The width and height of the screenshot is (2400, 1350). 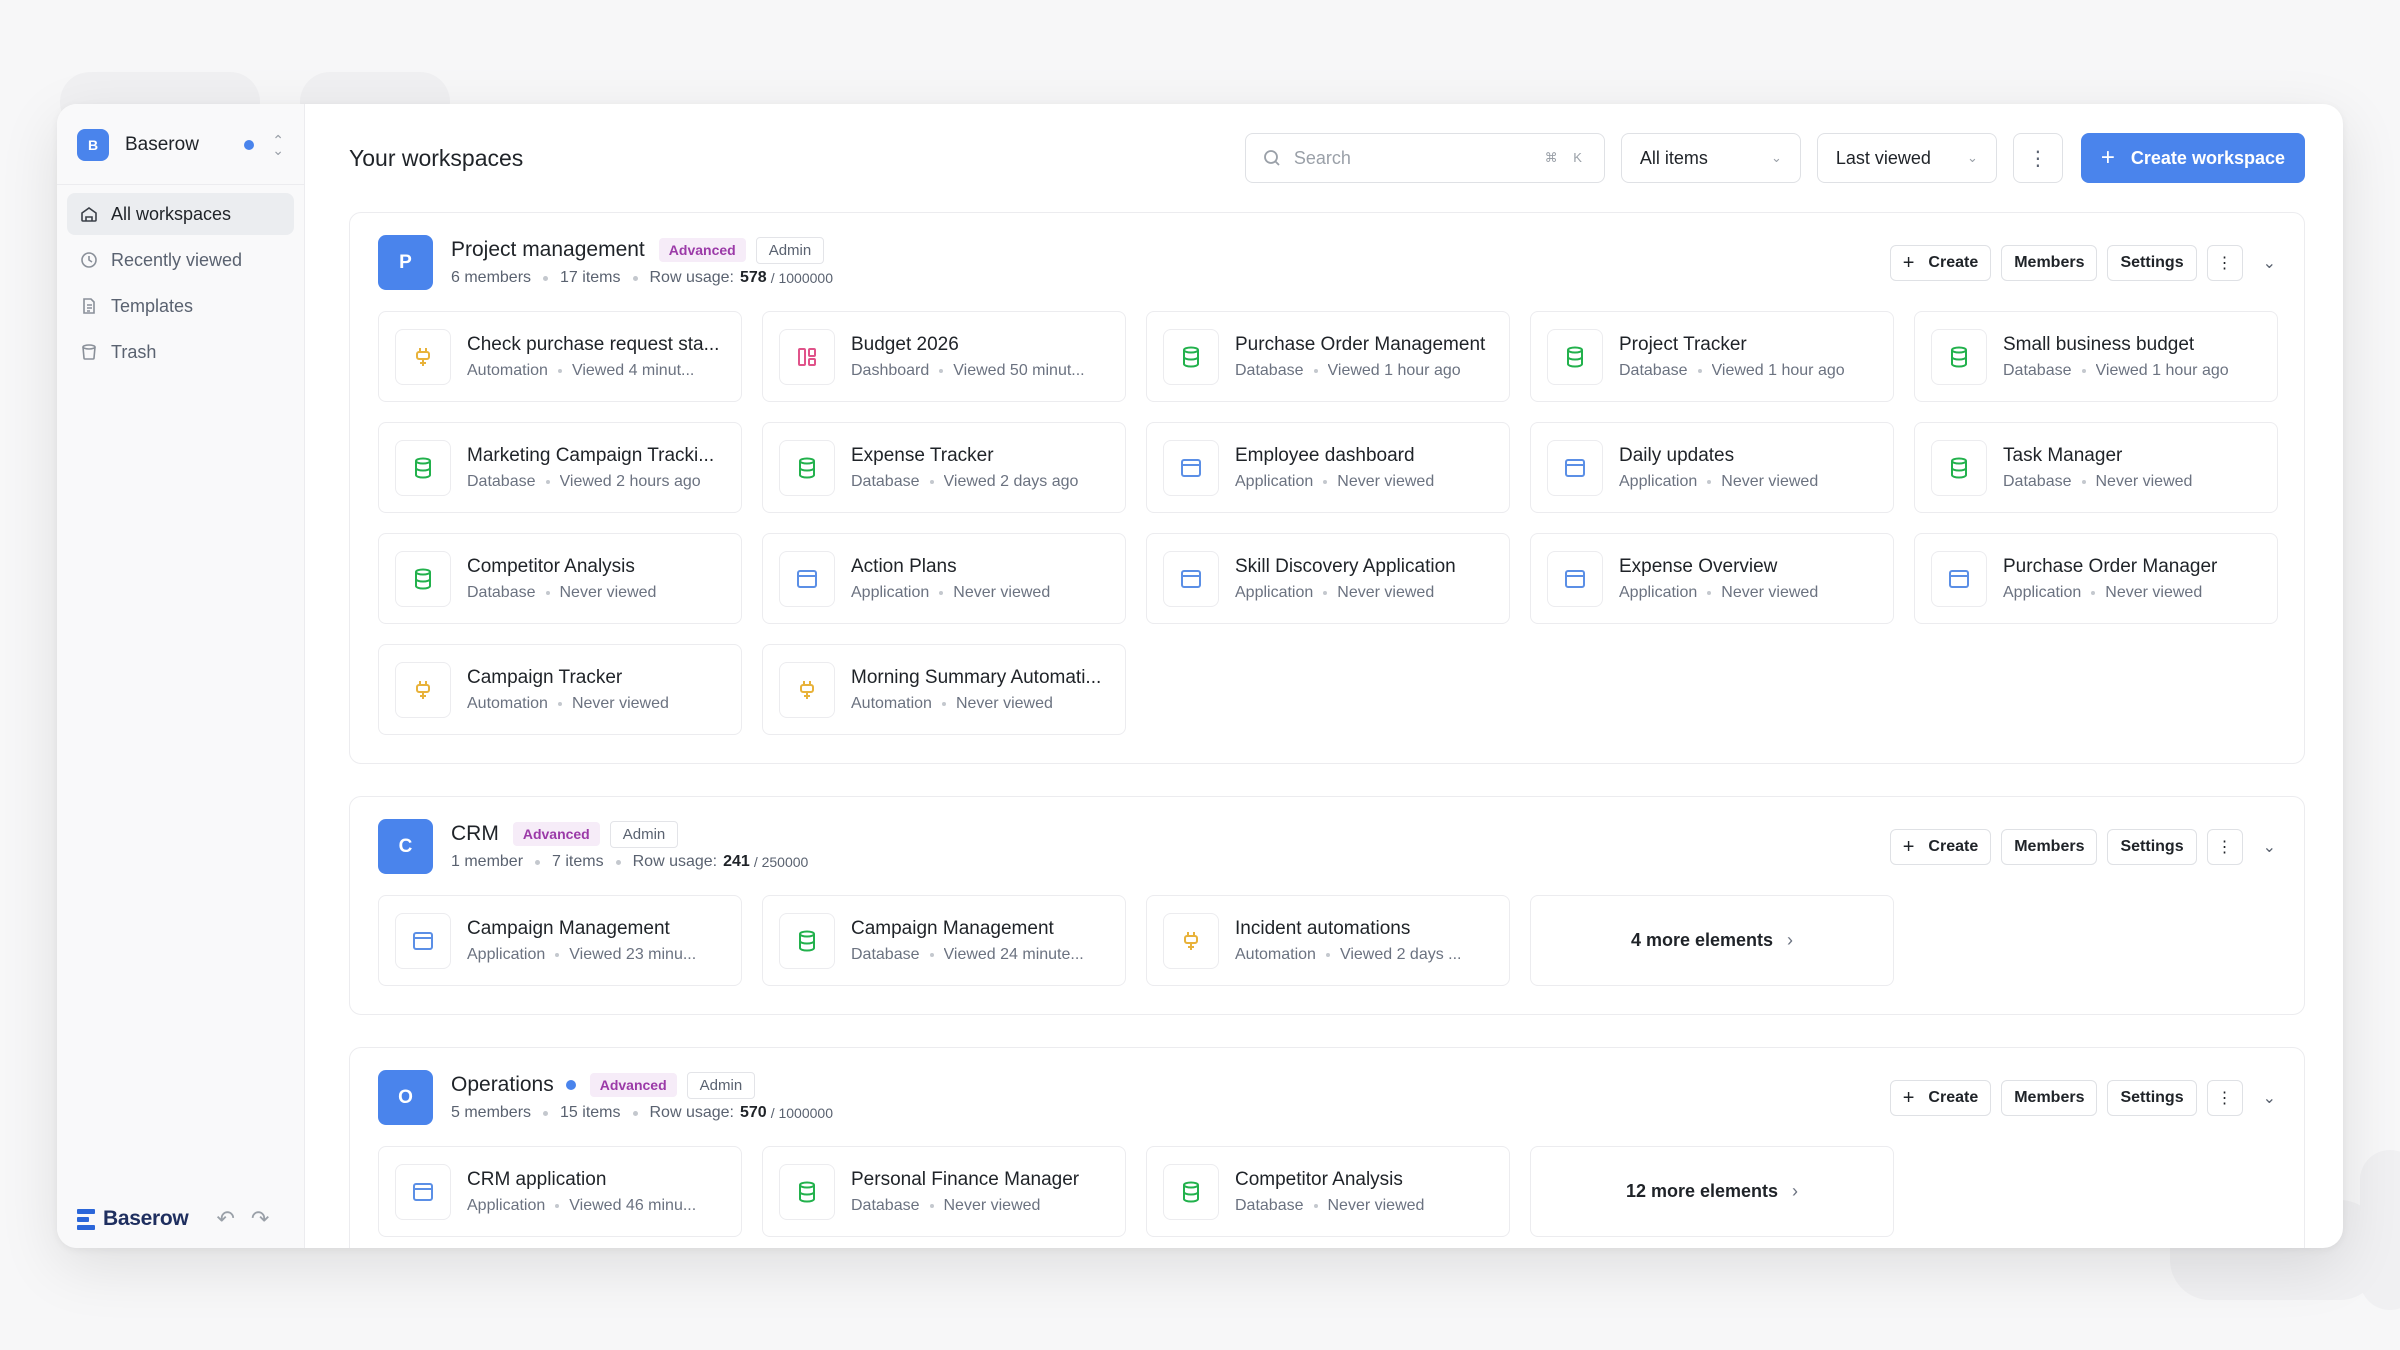 What do you see at coordinates (2192, 158) in the screenshot?
I see `create-workspace-button: + Create workspace` at bounding box center [2192, 158].